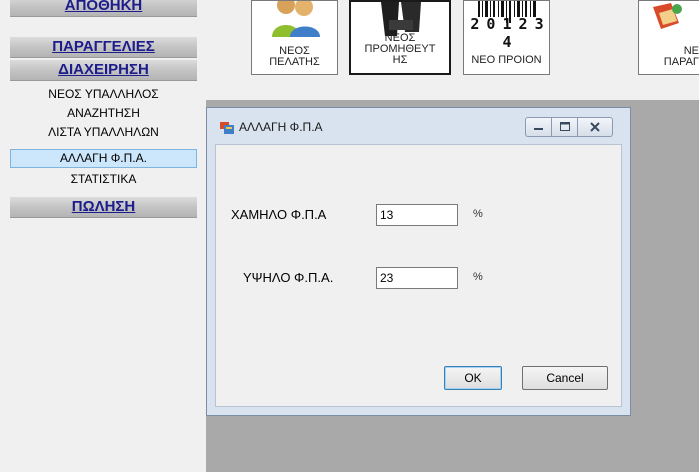  I want to click on window-controls, so click(569, 127).